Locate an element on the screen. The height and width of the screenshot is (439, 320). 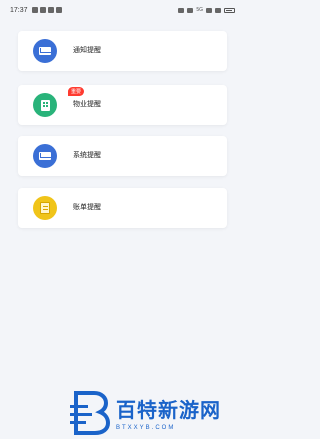
system-reminder-label: 系统提醒 is located at coordinates (87, 155).